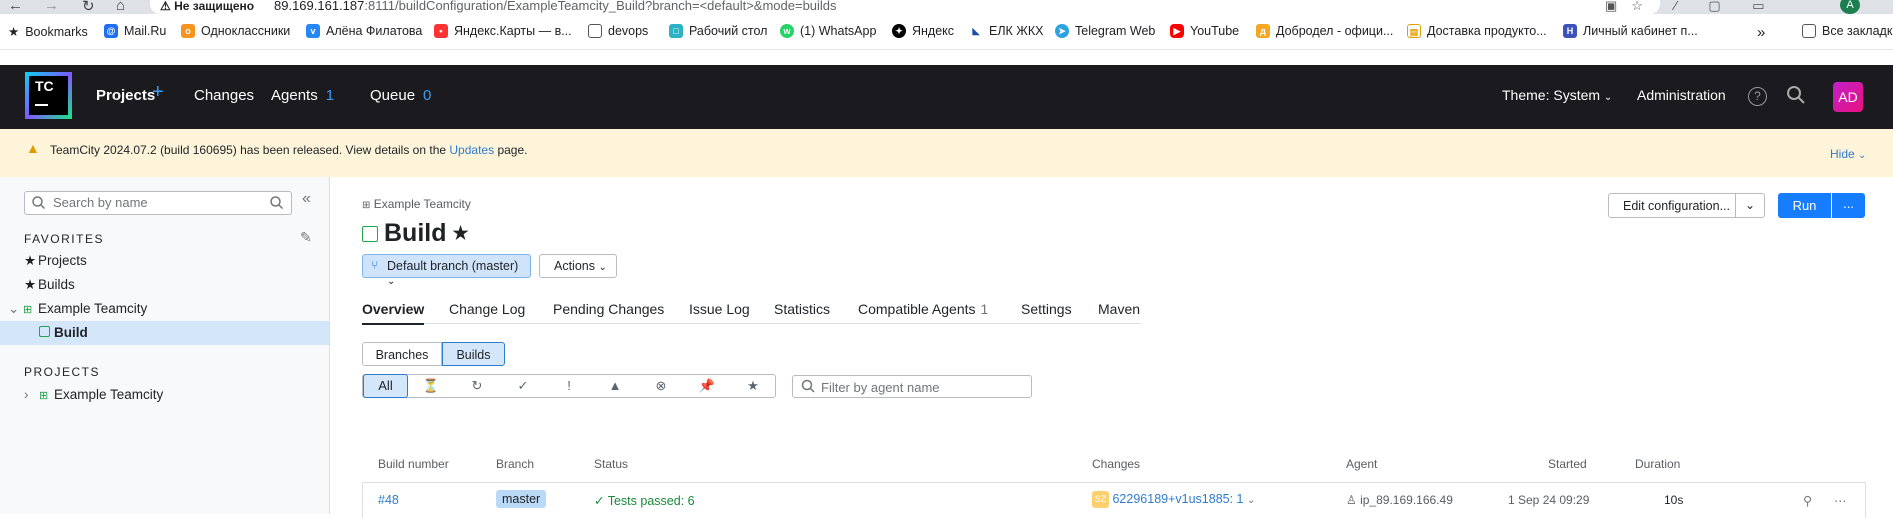  I want to click on home-icon: ⌂, so click(120, 7).